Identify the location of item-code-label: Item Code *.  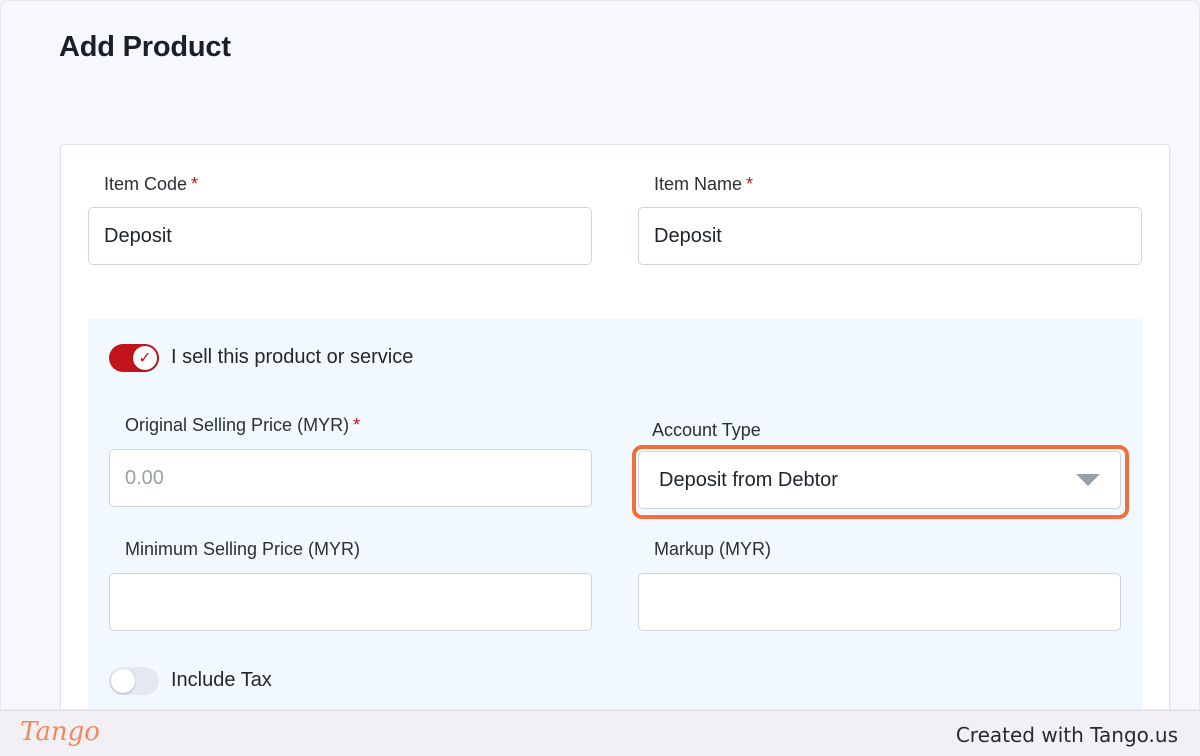
(151, 184).